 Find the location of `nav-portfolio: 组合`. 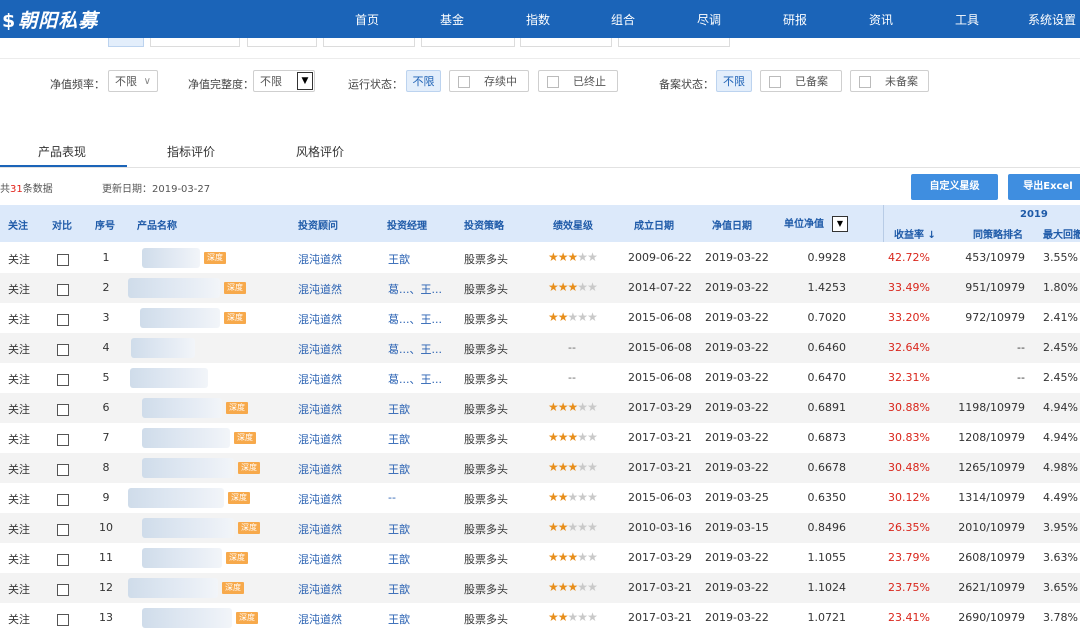

nav-portfolio: 组合 is located at coordinates (623, 19).